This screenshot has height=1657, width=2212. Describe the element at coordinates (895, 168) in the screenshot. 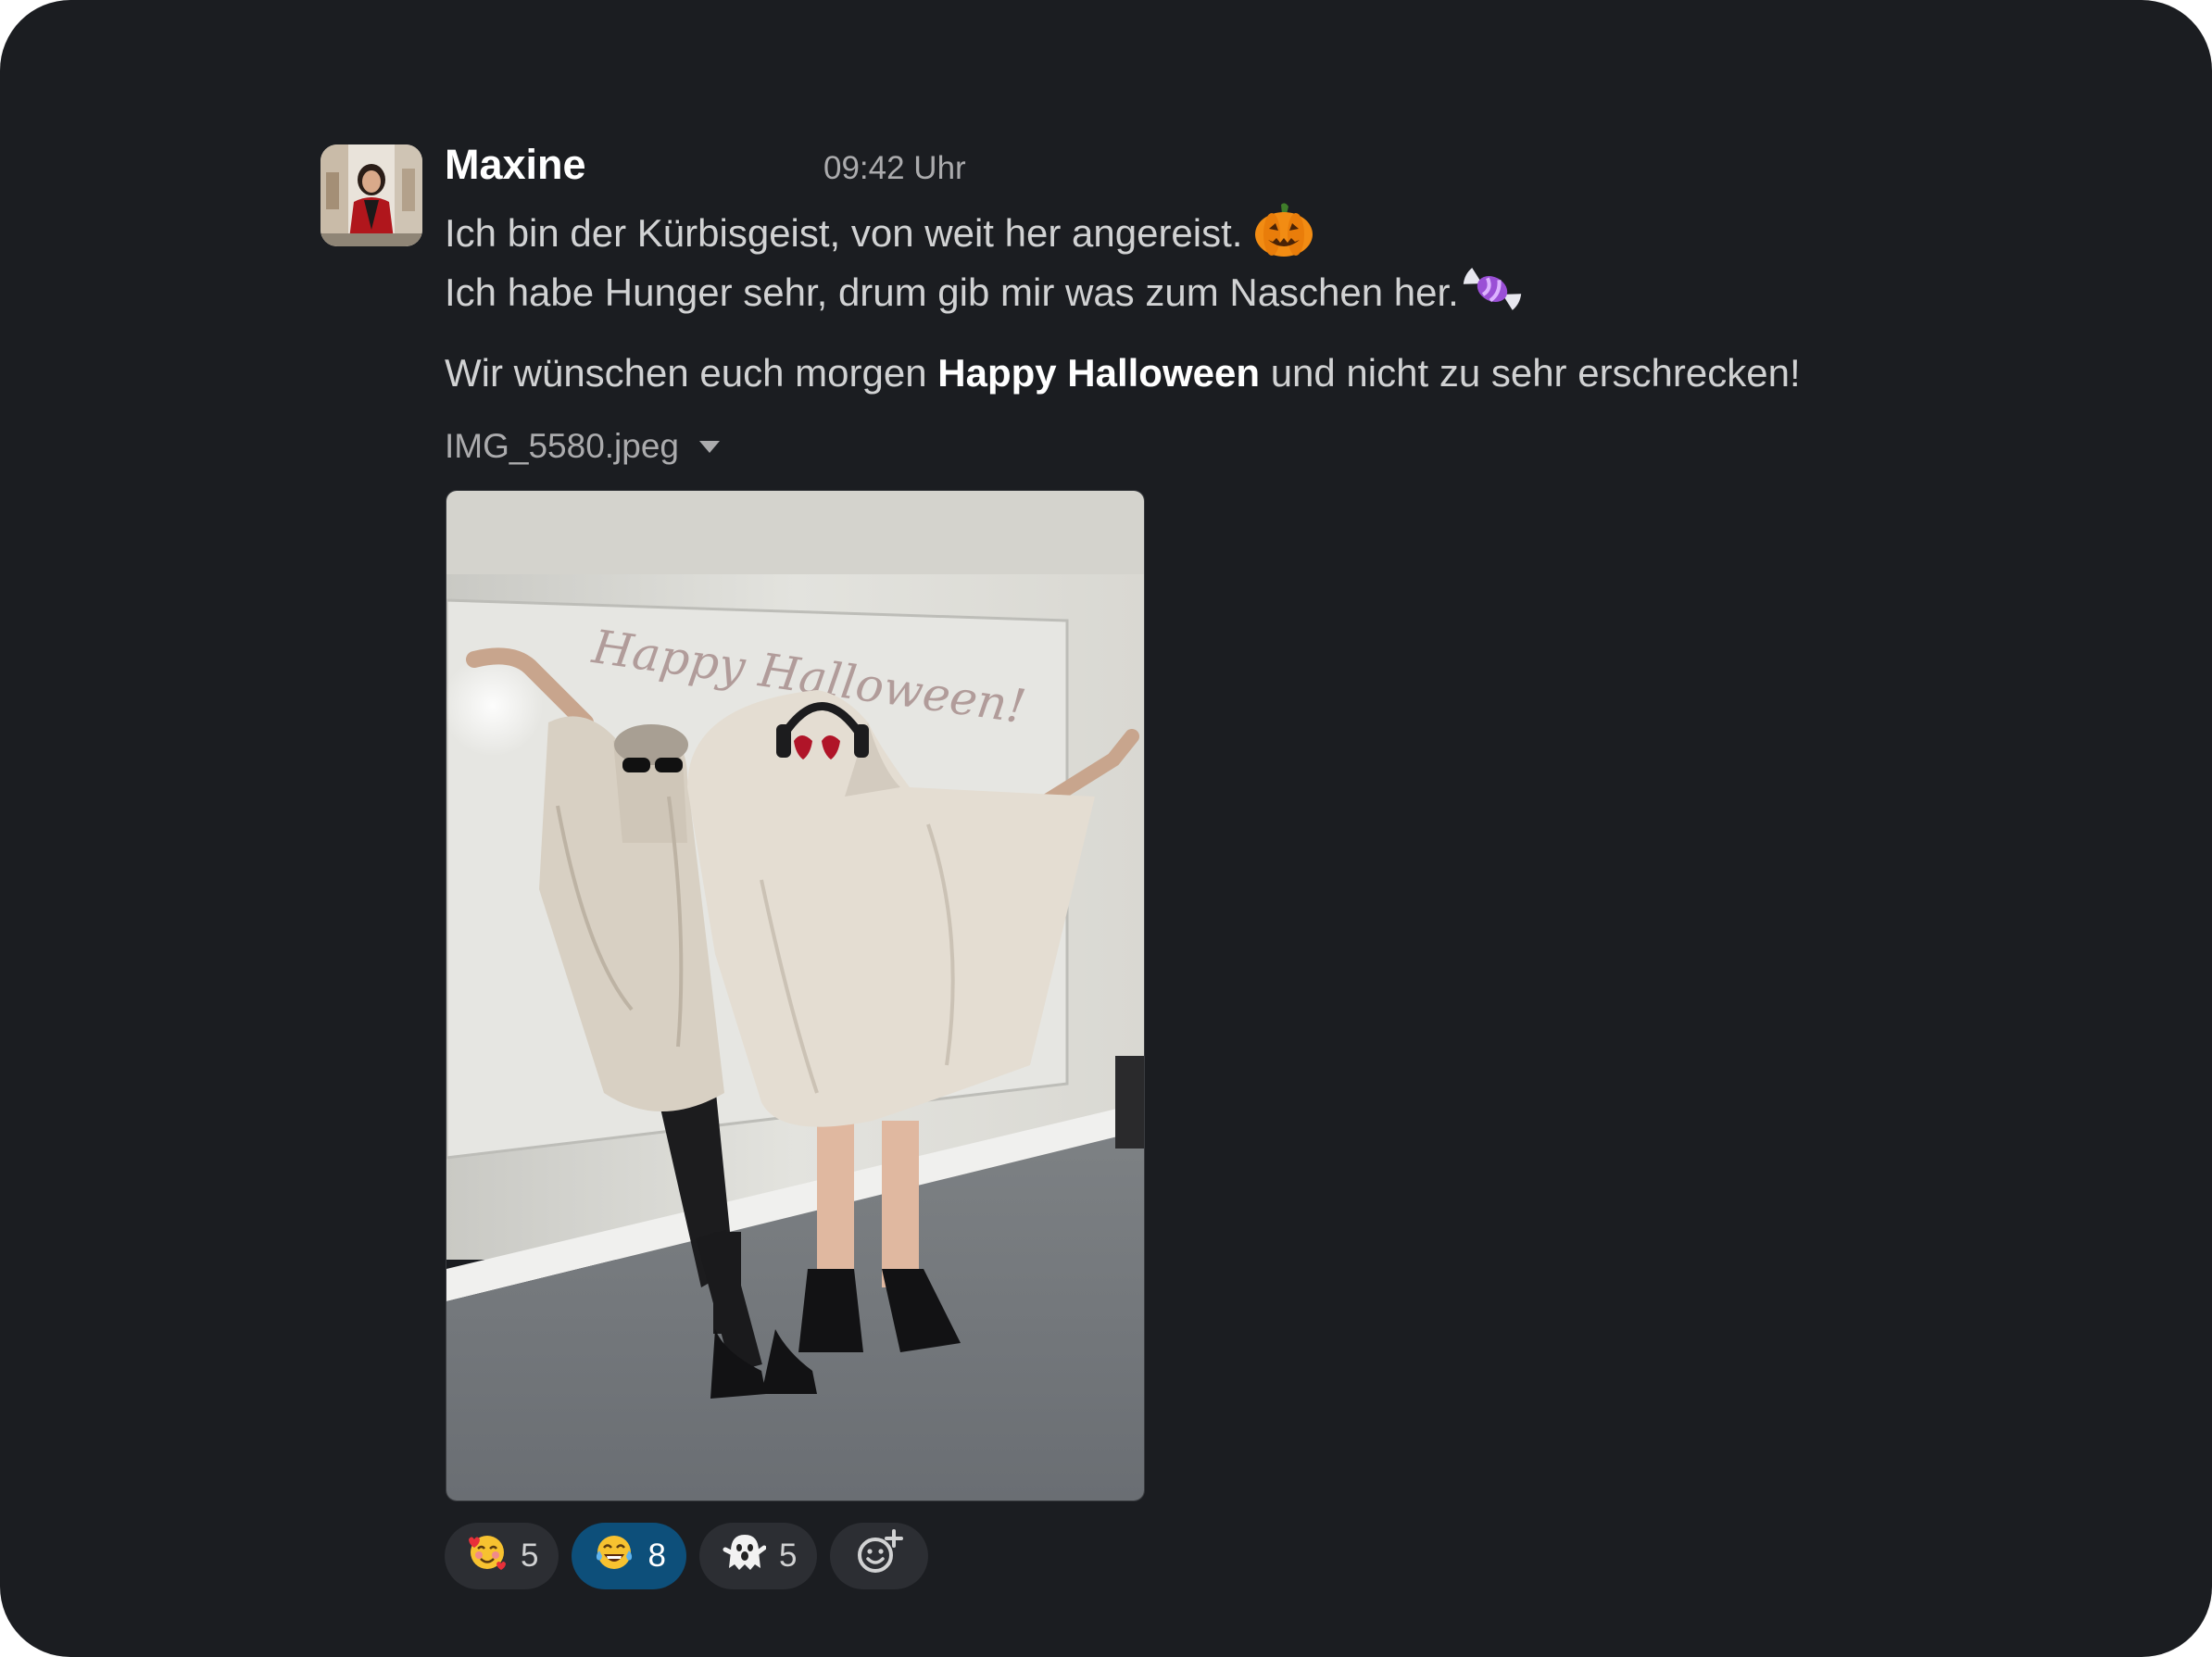

I see `message-timestamp: 09:42 Uhr` at that location.